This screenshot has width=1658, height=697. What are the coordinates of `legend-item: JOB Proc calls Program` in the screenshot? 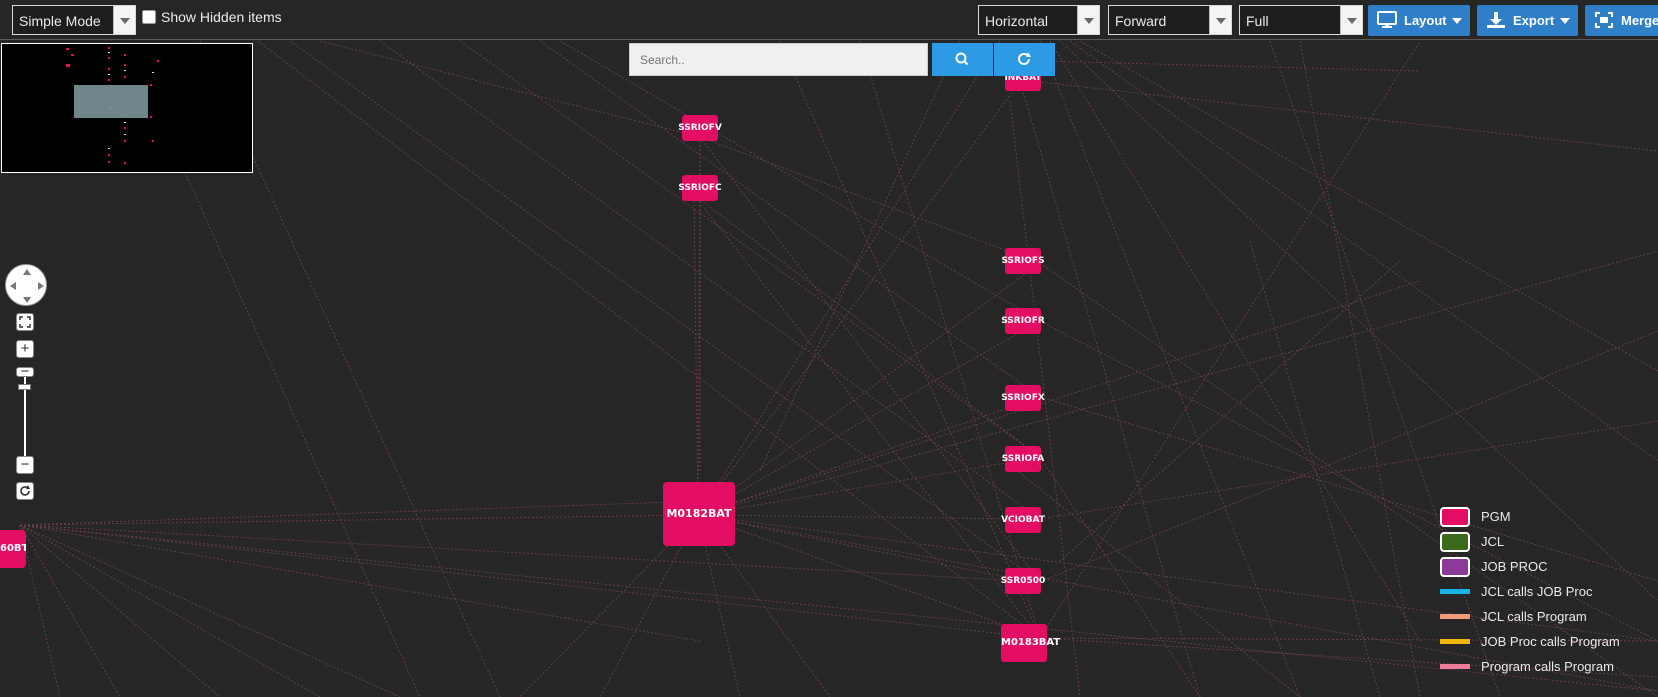 It's located at (1543, 643).